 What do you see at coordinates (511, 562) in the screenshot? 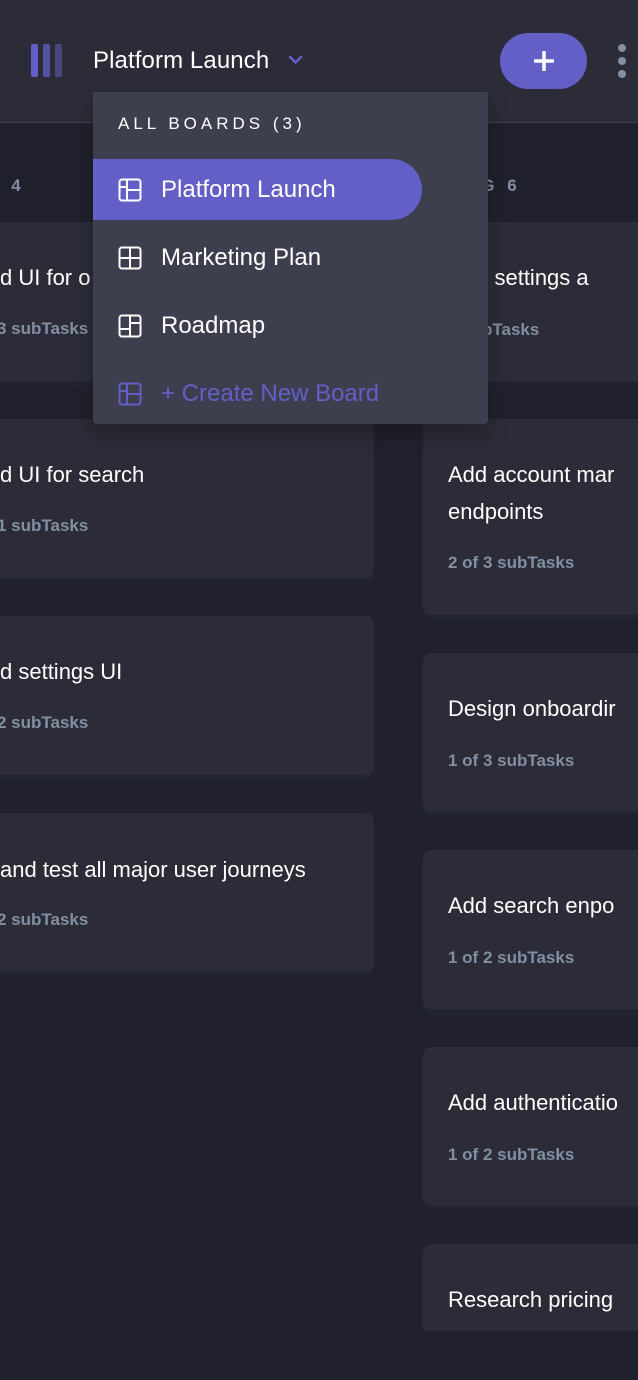
I see `card-subtasks: 2 of 3 subTasks` at bounding box center [511, 562].